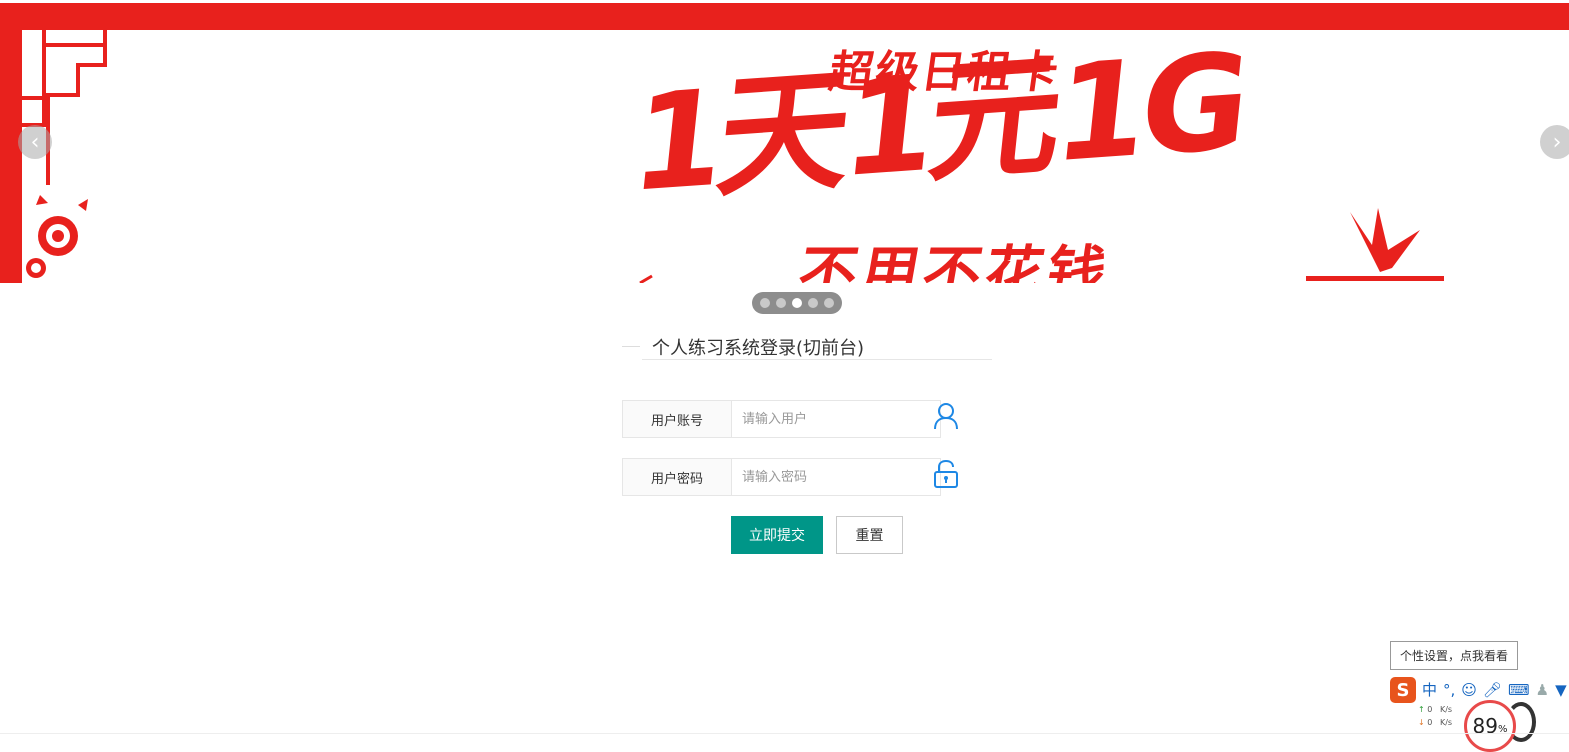  I want to click on download-speed: 0, so click(1430, 722).